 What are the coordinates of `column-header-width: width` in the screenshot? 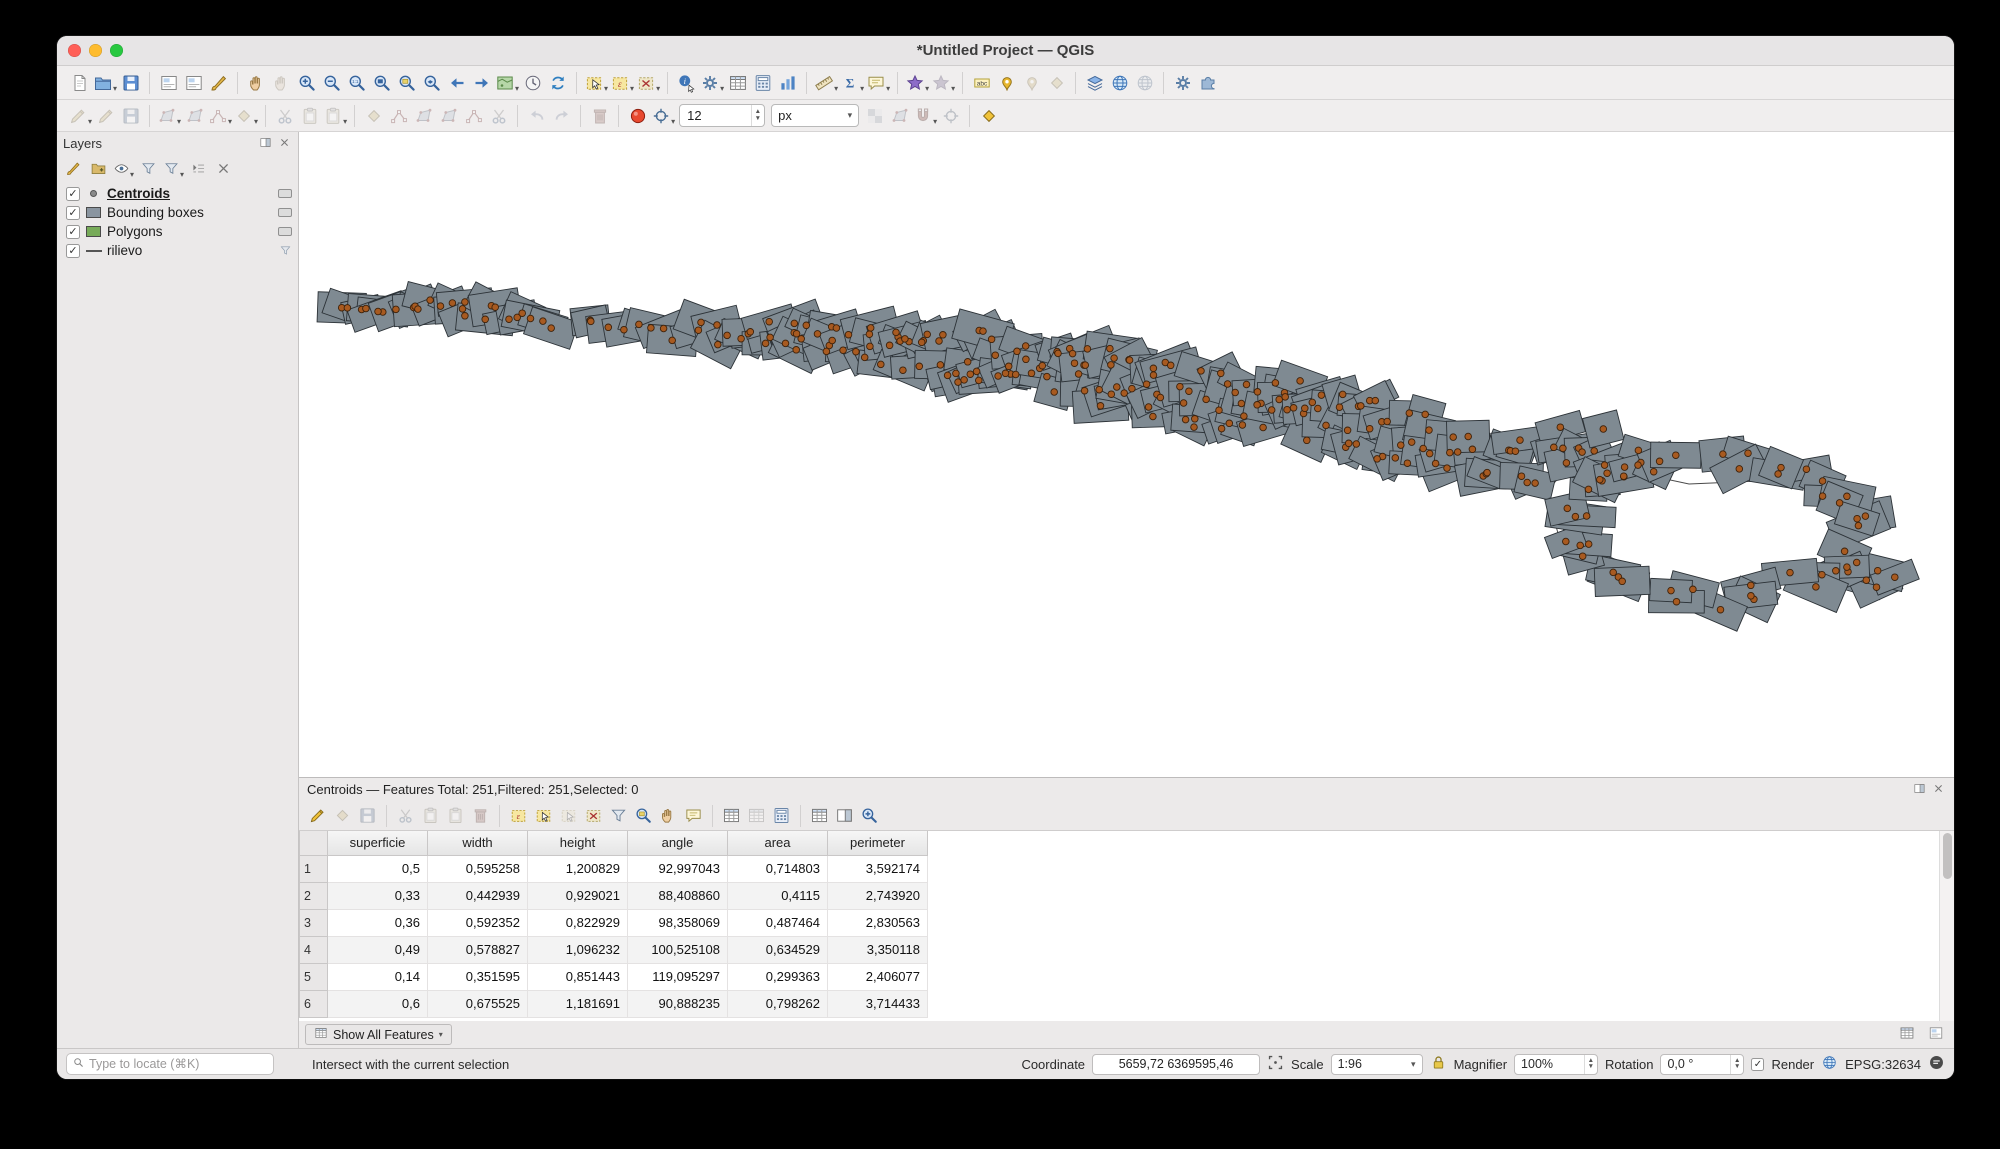 It's located at (477, 843).